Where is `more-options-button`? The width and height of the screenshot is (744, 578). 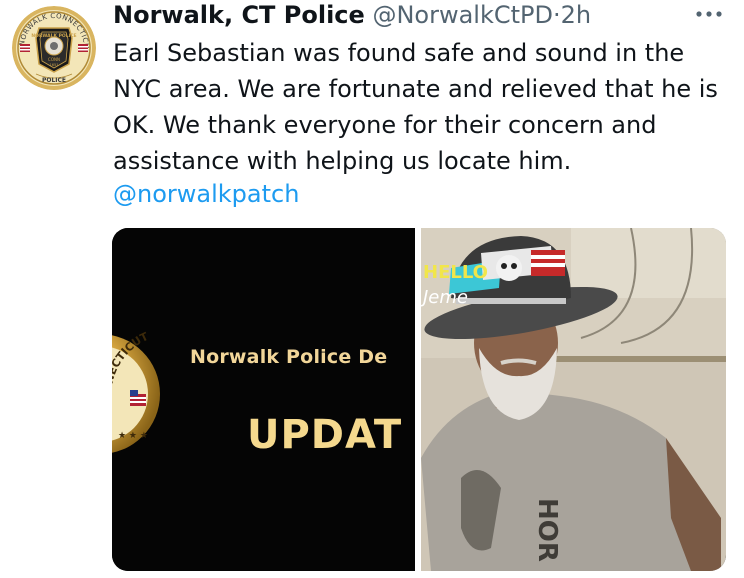
more-options-button is located at coordinates (709, 14).